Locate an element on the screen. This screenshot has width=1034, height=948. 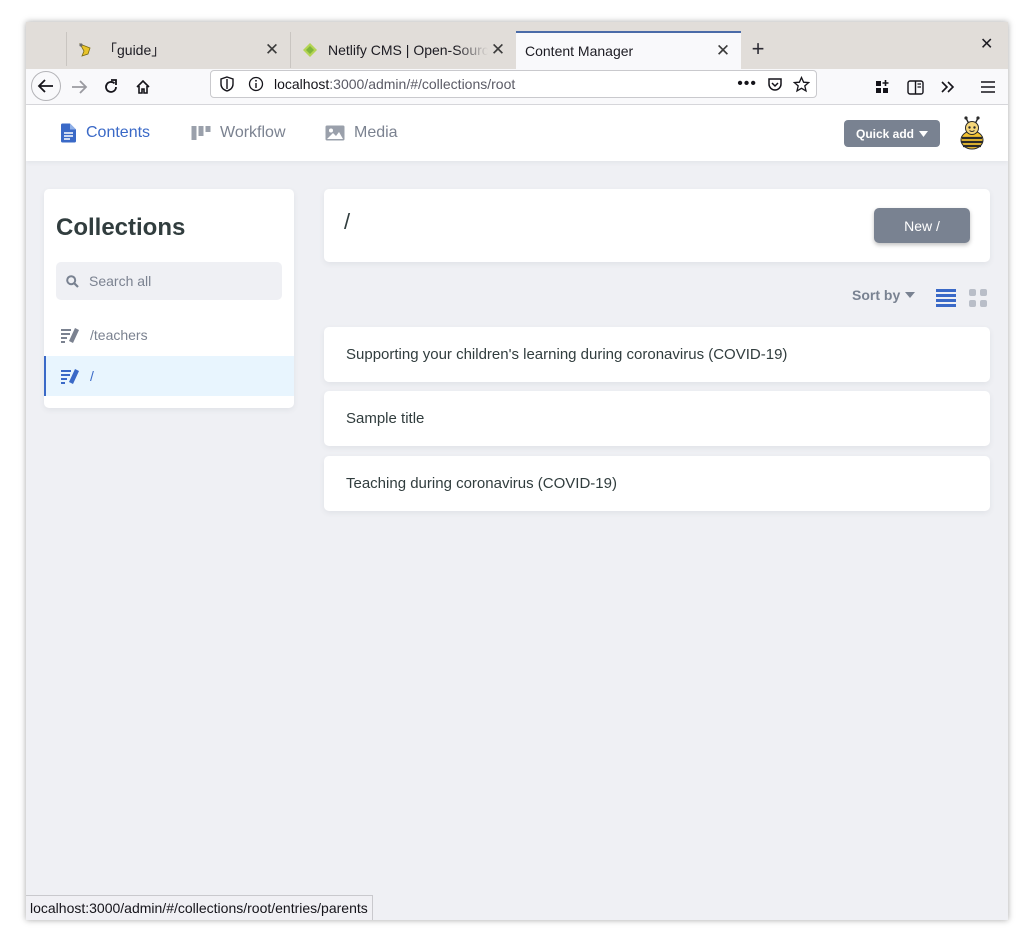
grid-view-icon is located at coordinates (978, 298).